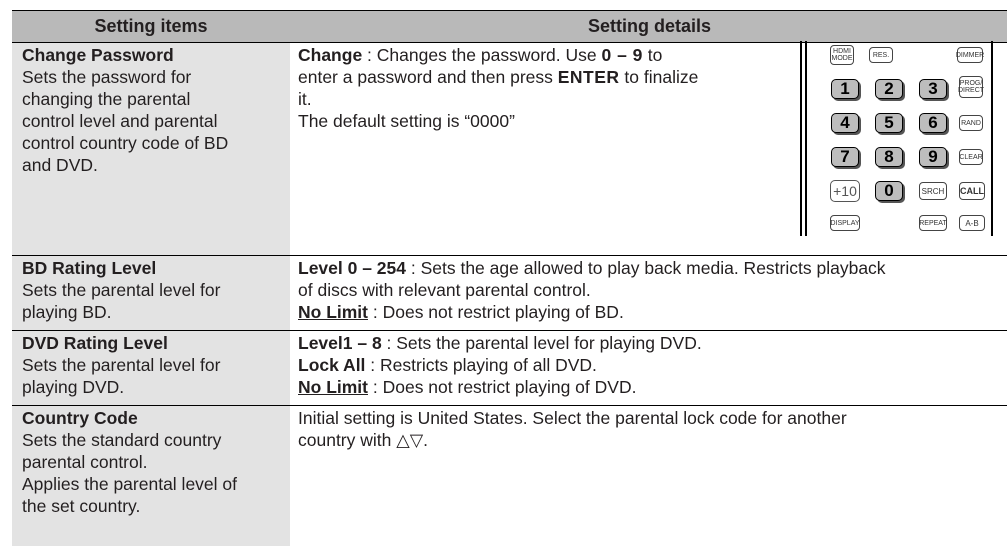  I want to click on digit-1-button: 1, so click(845, 89).